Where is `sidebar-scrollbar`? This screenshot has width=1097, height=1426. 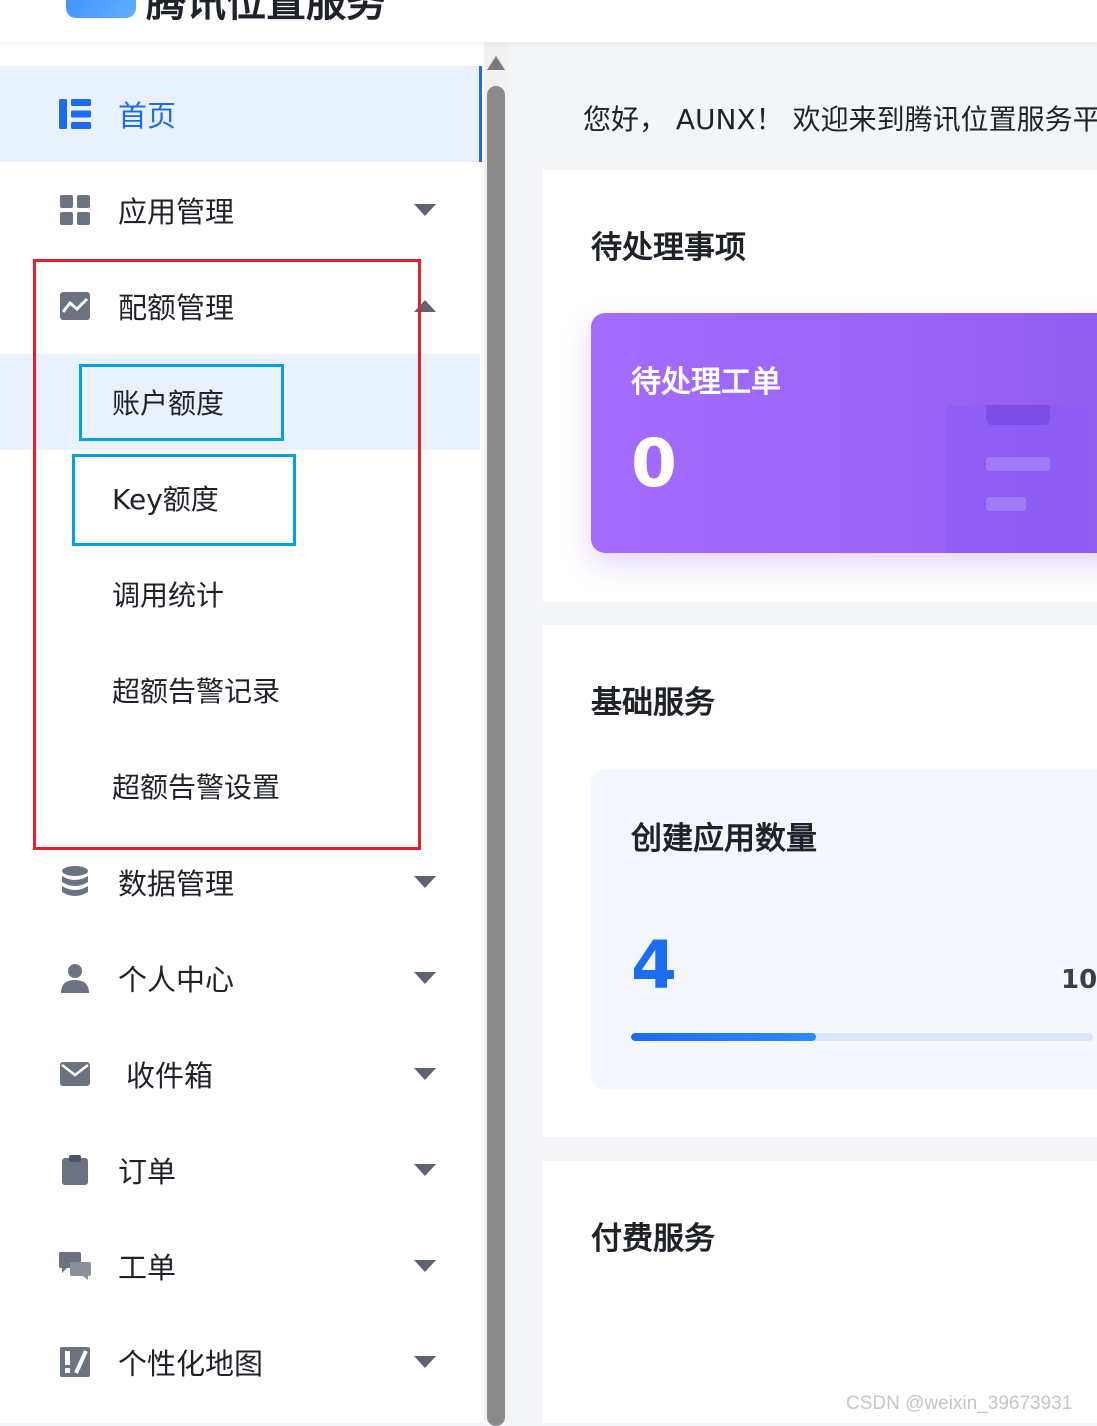 sidebar-scrollbar is located at coordinates (496, 734).